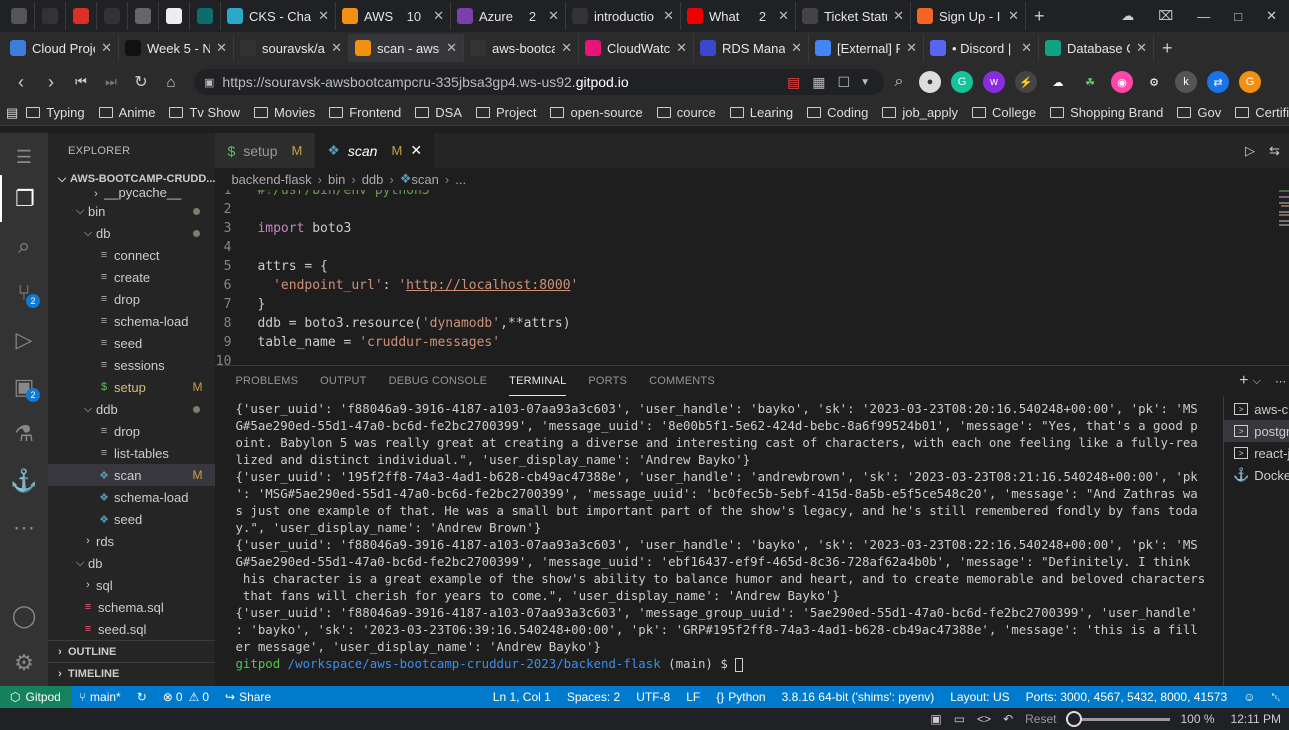 The height and width of the screenshot is (730, 1289). I want to click on browser-tab: Ticket Statu ✕, so click(853, 16).